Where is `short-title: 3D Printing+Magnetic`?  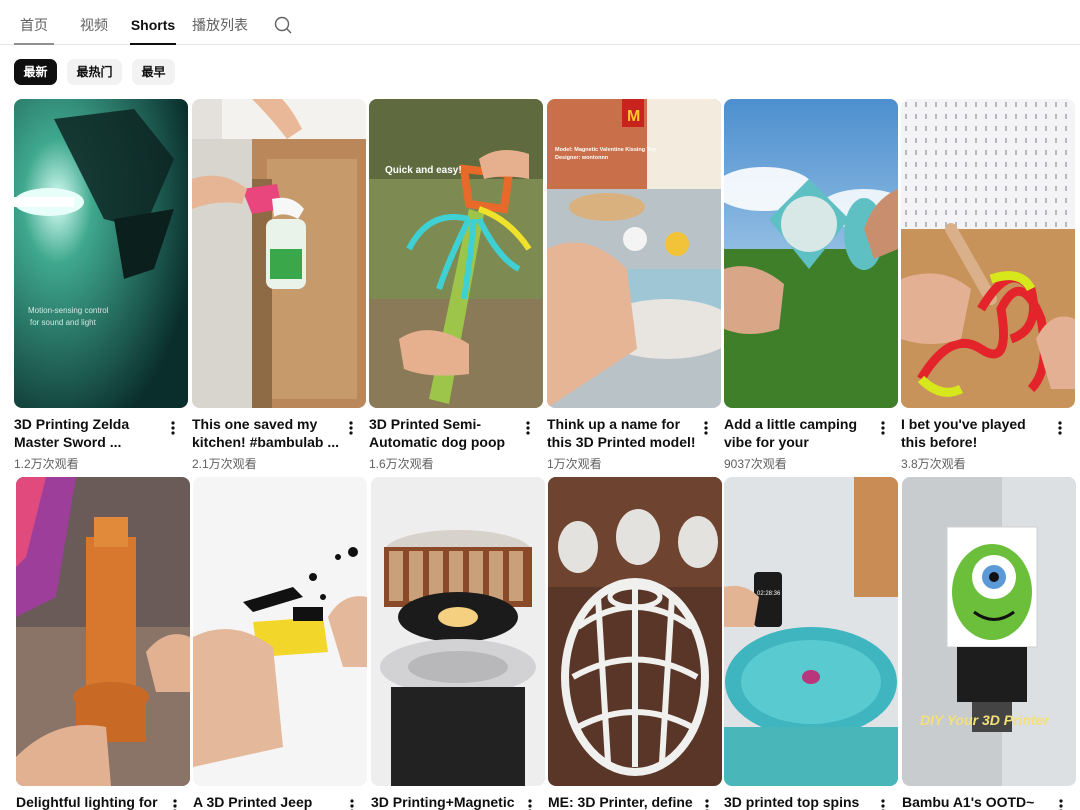
short-title: 3D Printing+Magnetic is located at coordinates (446, 801).